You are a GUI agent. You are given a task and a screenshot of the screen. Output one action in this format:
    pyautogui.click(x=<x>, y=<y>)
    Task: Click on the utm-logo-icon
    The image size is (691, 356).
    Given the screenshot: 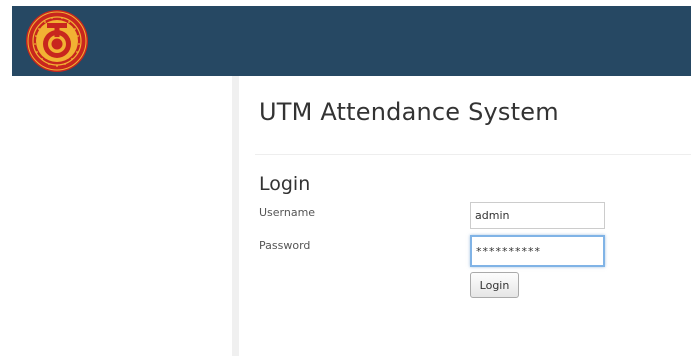 What is the action you would take?
    pyautogui.click(x=57, y=41)
    